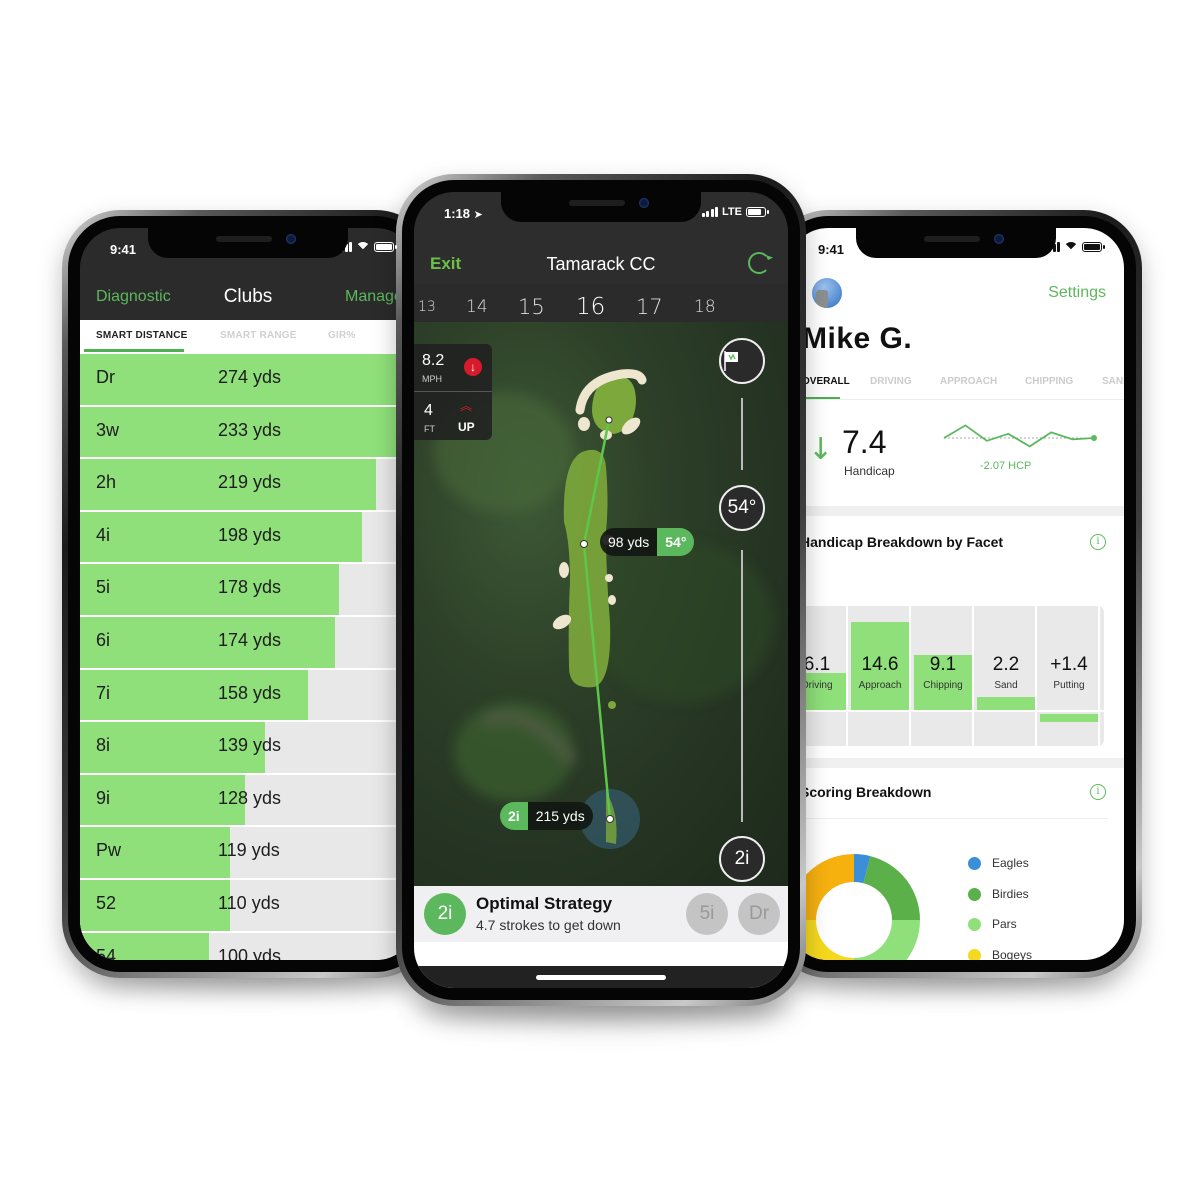  Describe the element at coordinates (258, 335) in the screenshot. I see `tab-smart-range: SMART RANGE` at that location.